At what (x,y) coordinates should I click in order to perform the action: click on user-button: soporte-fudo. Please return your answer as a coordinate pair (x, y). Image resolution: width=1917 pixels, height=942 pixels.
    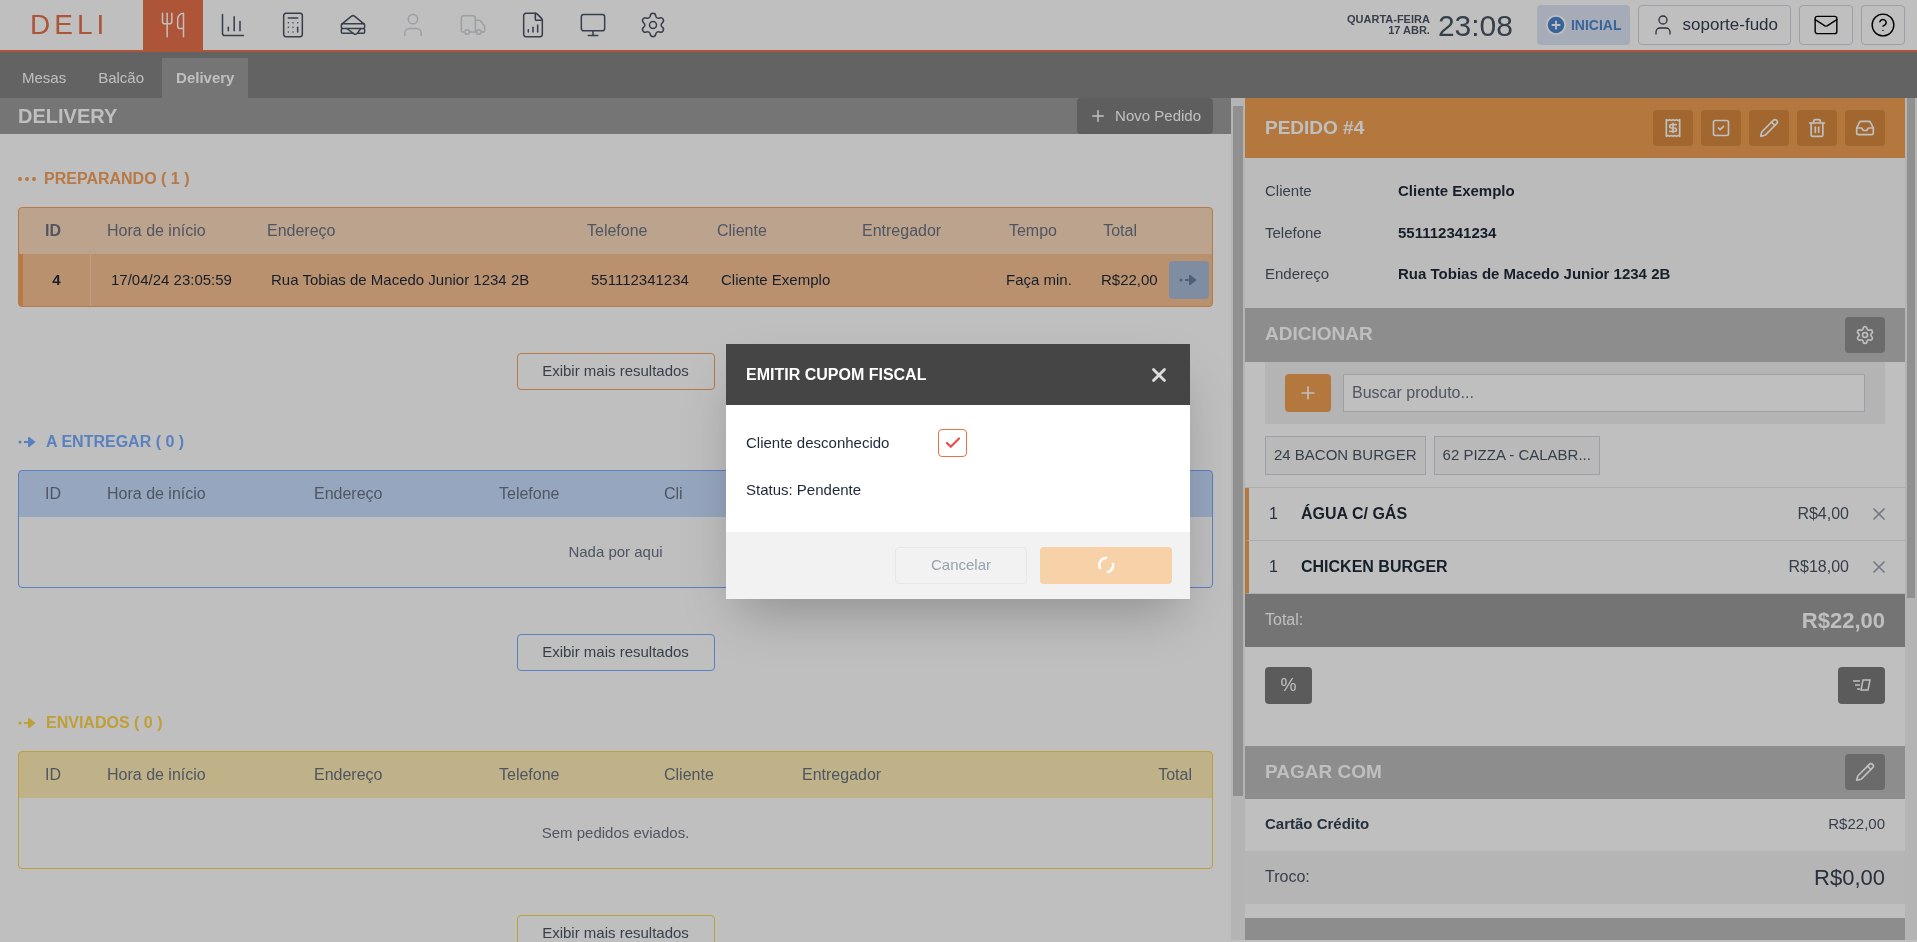
    Looking at the image, I should click on (1714, 25).